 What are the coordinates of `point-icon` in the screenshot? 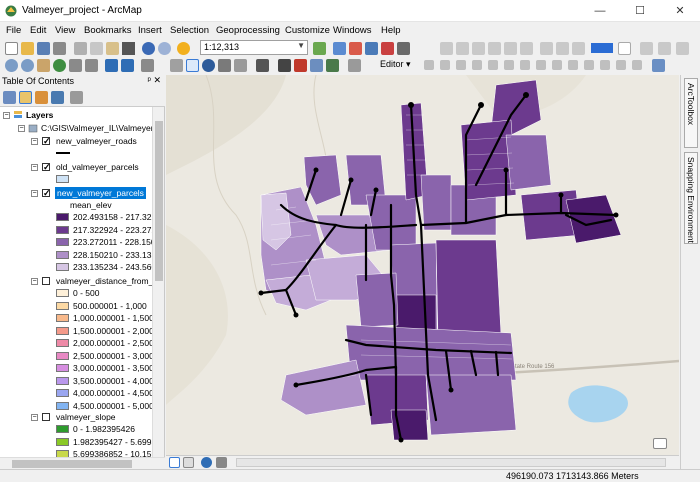 It's located at (509, 65).